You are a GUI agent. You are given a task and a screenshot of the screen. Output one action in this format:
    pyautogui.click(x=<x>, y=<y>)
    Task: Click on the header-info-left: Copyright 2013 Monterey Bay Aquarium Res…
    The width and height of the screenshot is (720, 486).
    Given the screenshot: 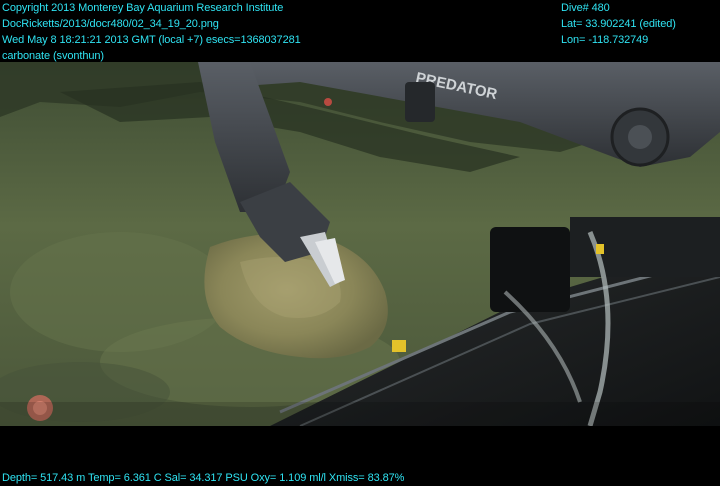 What is the action you would take?
    pyautogui.click(x=151, y=32)
    